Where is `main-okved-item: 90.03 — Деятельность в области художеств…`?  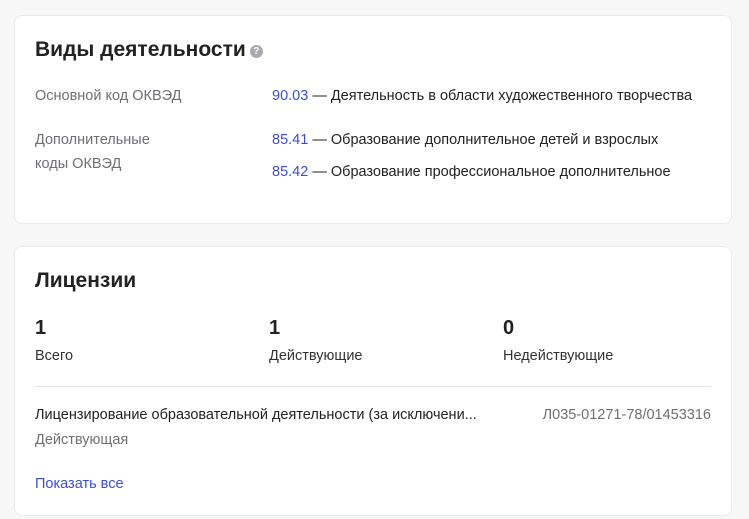 main-okved-item: 90.03 — Деятельность в области художеств… is located at coordinates (482, 96).